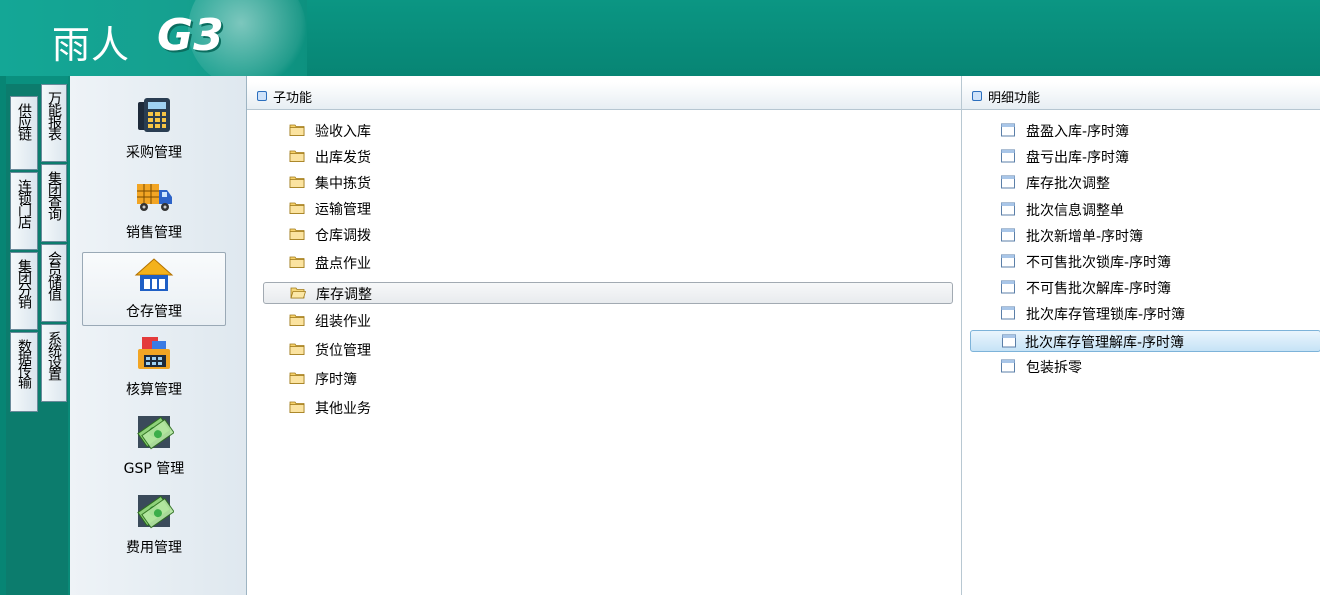  Describe the element at coordinates (336, 380) in the screenshot. I see `sub-function-label: 序时簿` at that location.